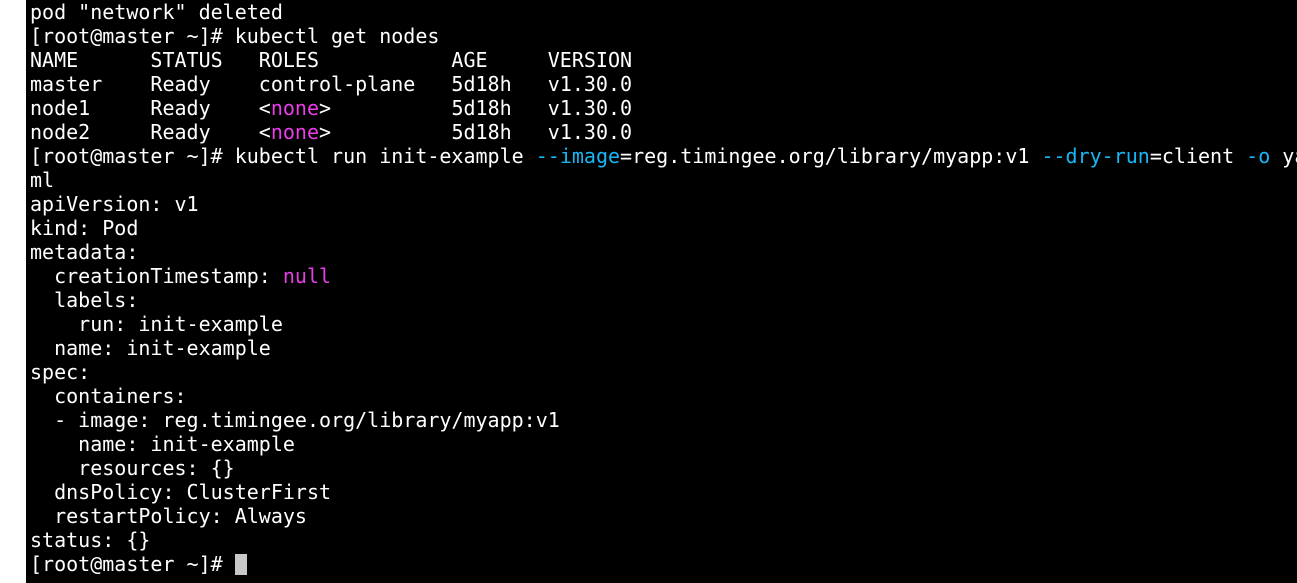  I want to click on terminal-line: [root@master ~]#, so click(663, 564).